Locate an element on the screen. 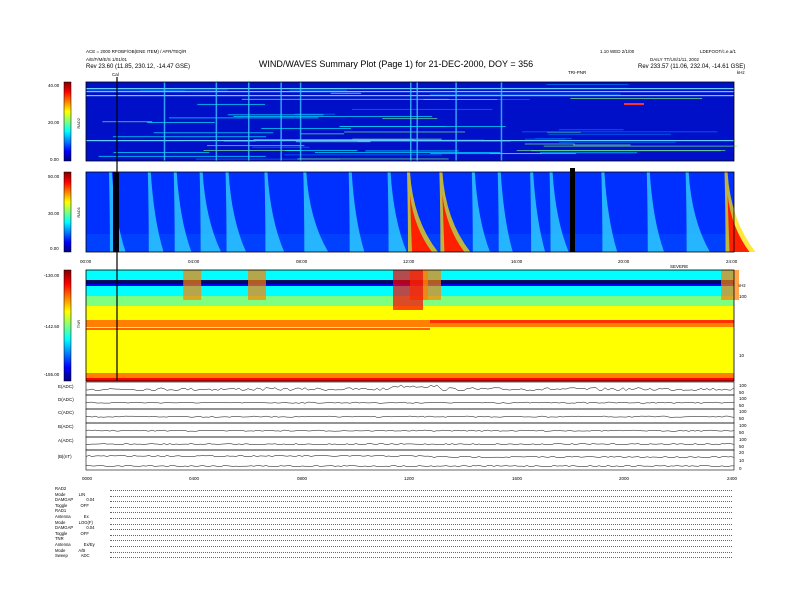 This screenshot has width=792, height=612. footer-row: RAD2 is located at coordinates (66, 488).